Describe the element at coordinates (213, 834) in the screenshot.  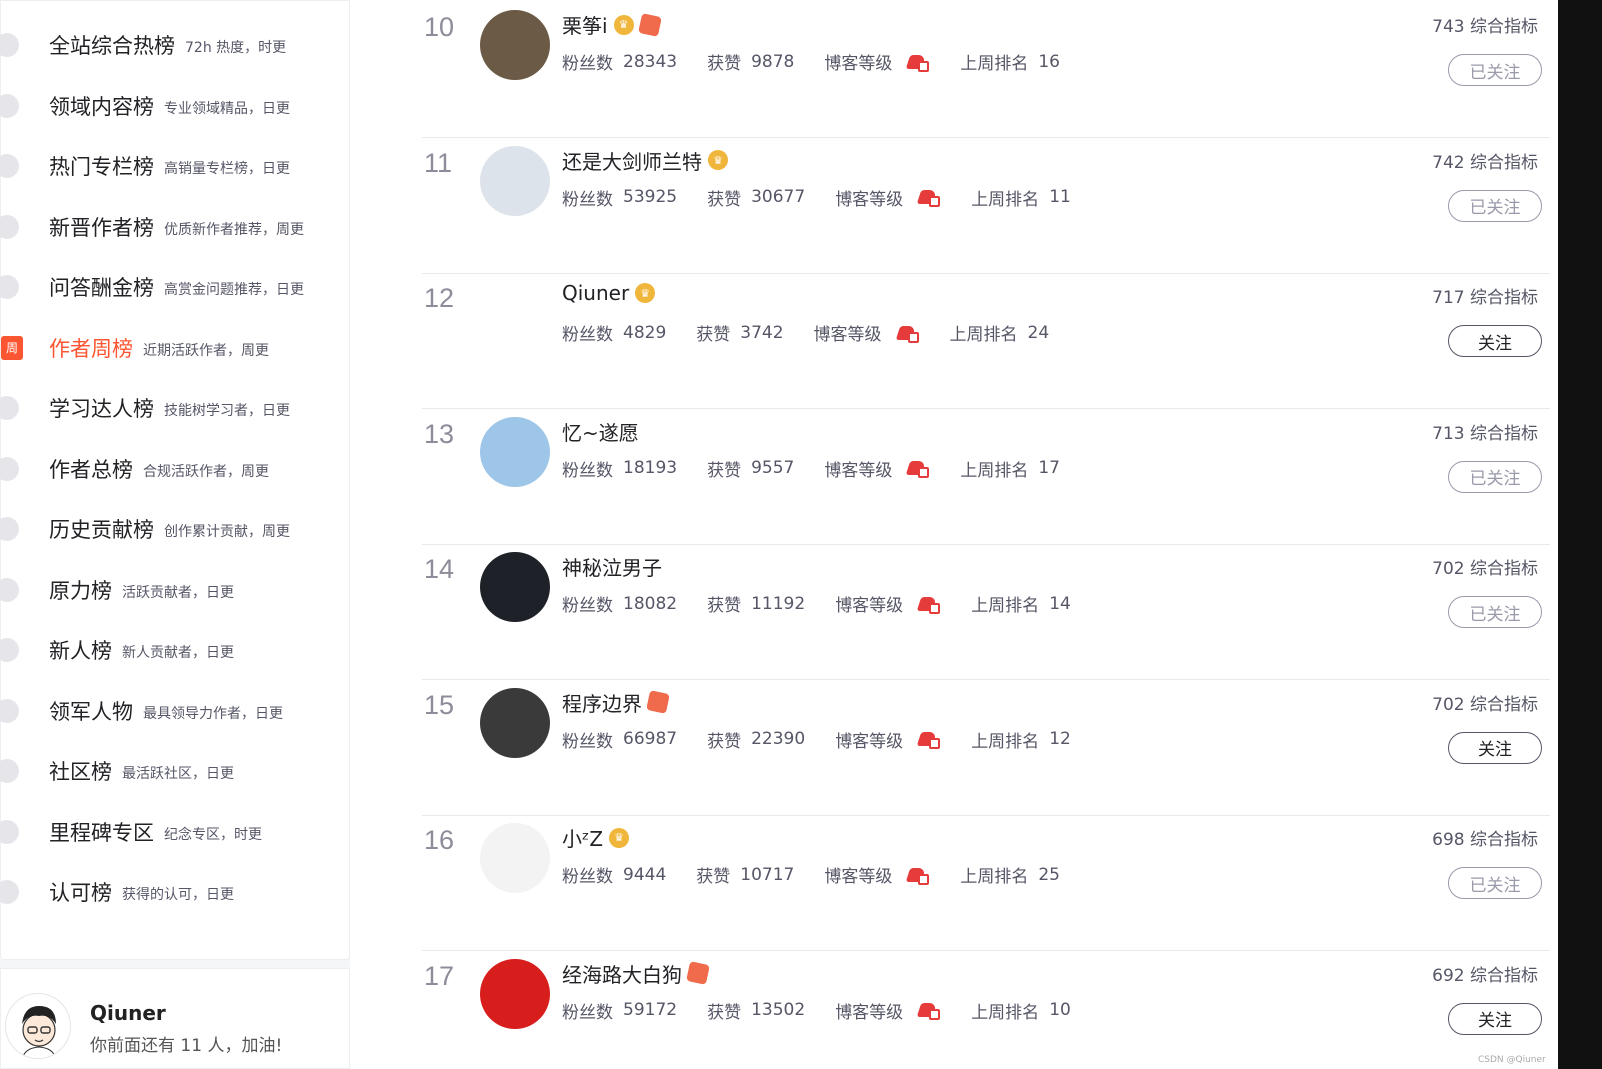
I see `sidebar-item-desc: 纪念专区，时更` at that location.